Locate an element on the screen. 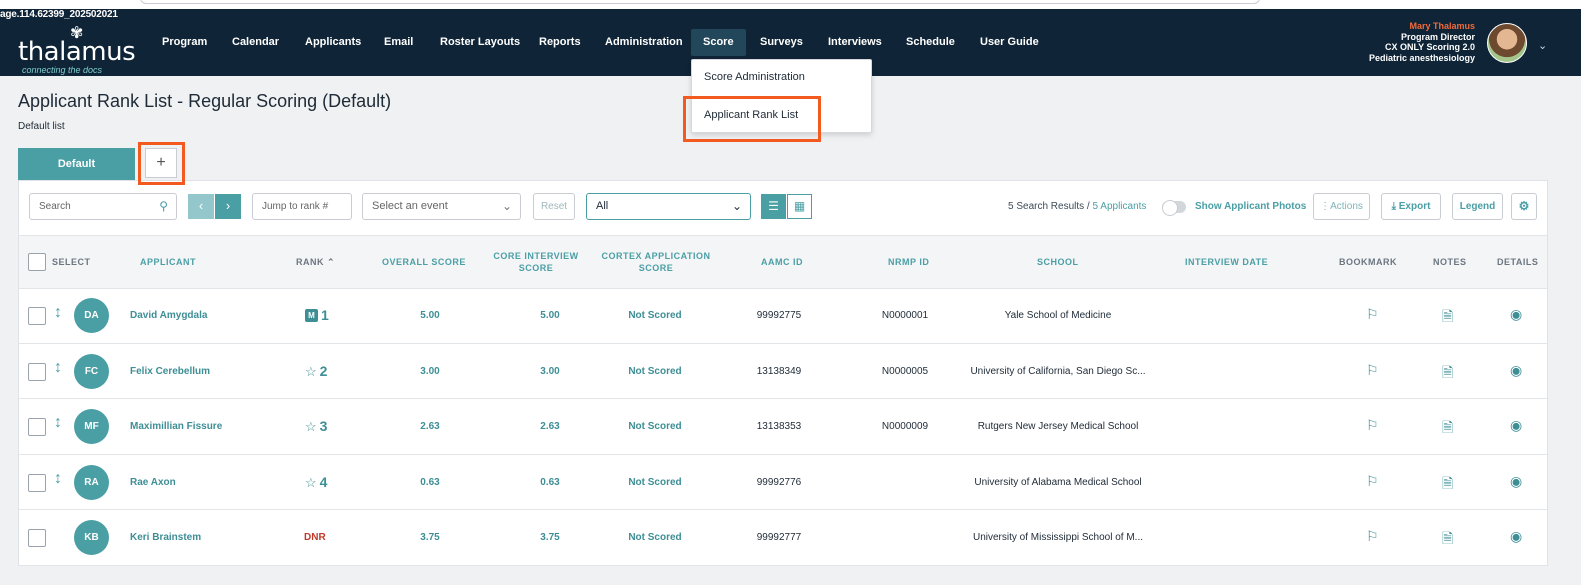  reset-button: Reset is located at coordinates (554, 206).